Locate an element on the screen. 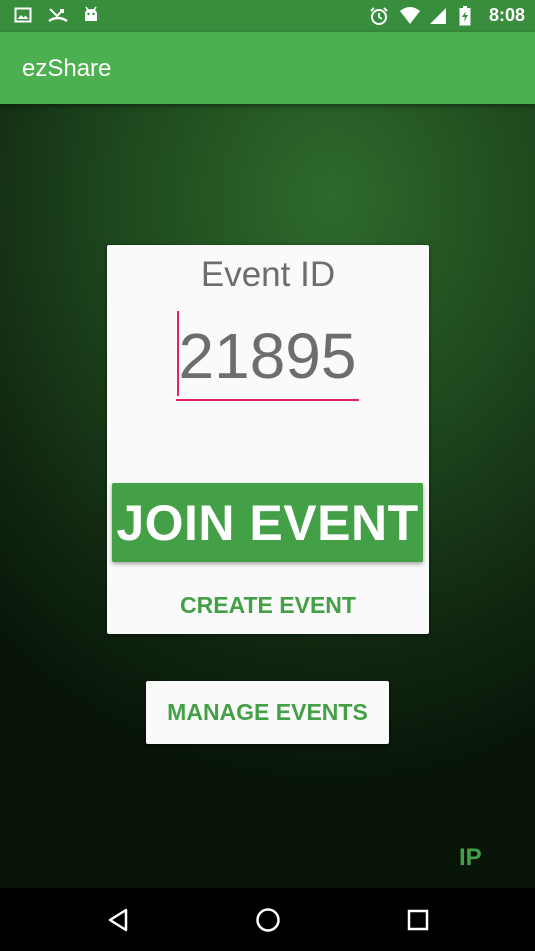 This screenshot has width=535, height=951. event-id-label: Event ID is located at coordinates (268, 274).